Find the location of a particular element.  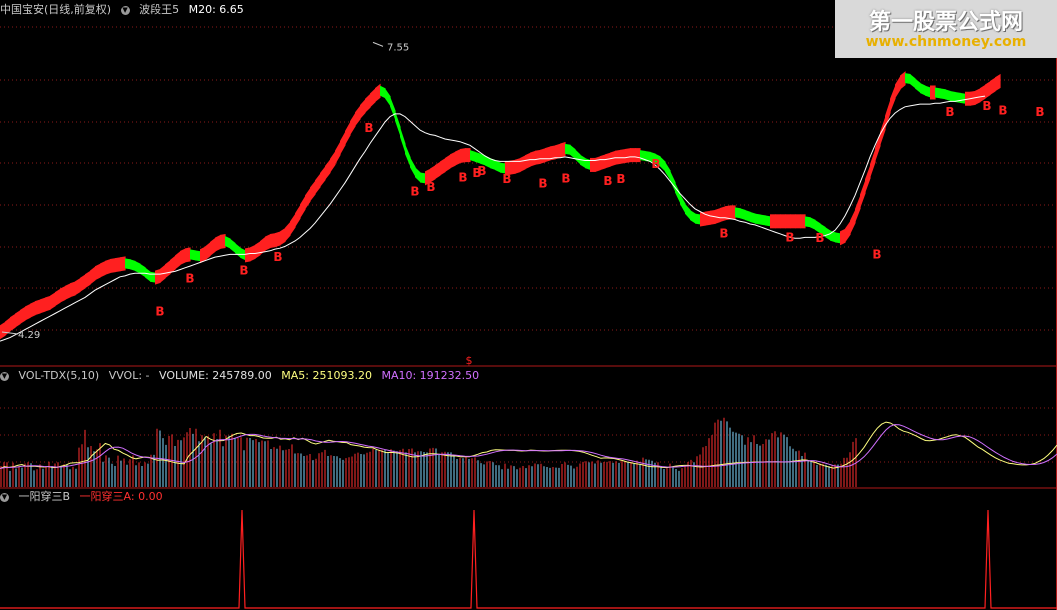

signal-header: ▼ 一阳穿三B 一阳穿三A: 0.00 is located at coordinates (84, 497).